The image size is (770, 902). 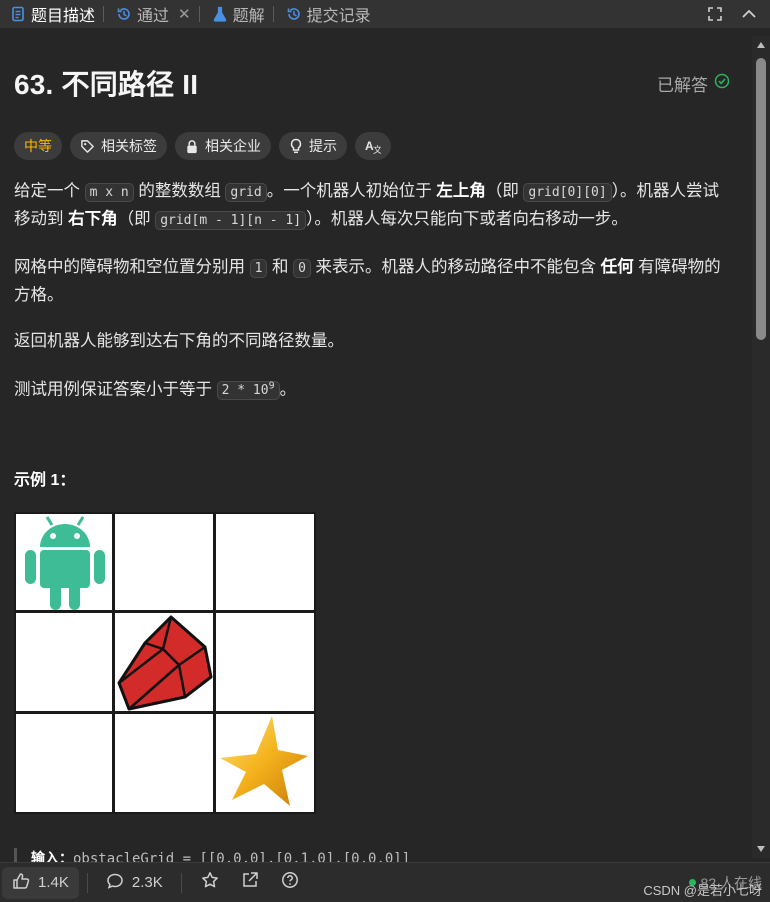 I want to click on ruby-obstacle-icon, so click(x=165, y=663).